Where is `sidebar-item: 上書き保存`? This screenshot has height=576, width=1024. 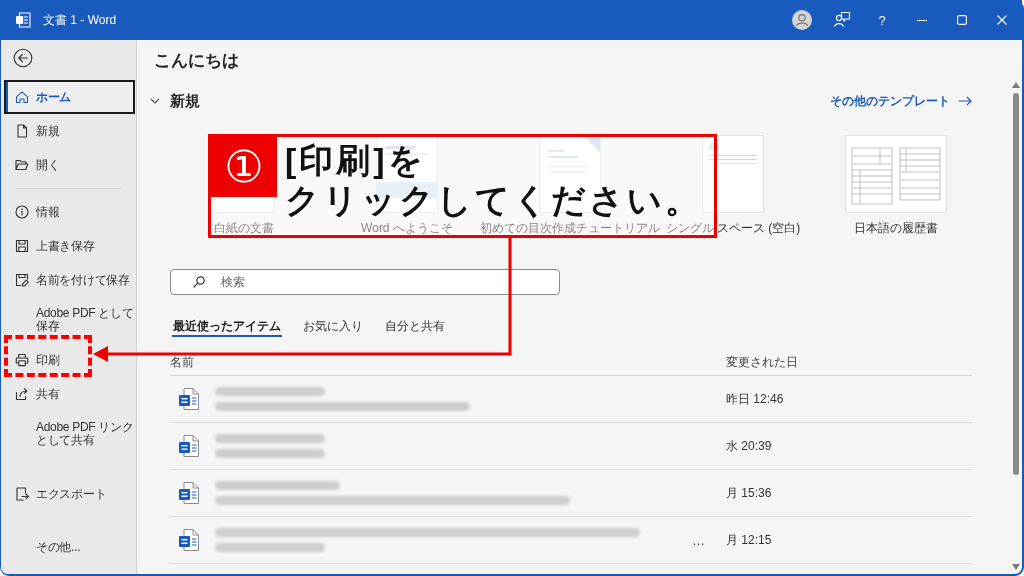
sidebar-item: 上書き保存 is located at coordinates (69, 246).